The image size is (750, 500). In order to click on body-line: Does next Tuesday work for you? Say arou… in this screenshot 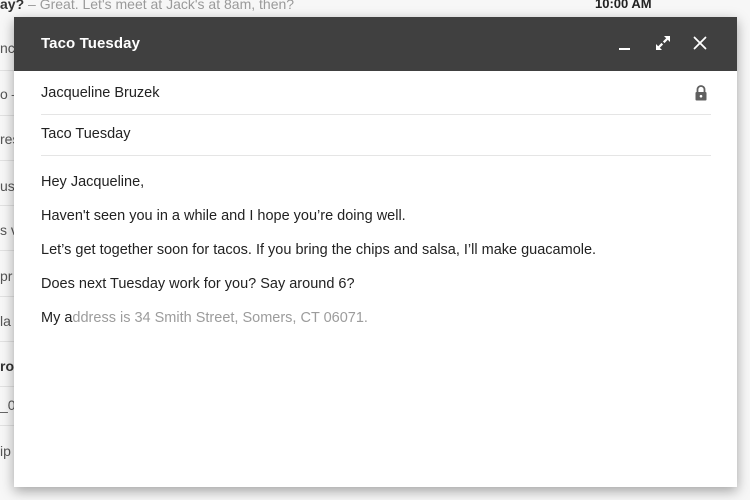, I will do `click(198, 284)`.